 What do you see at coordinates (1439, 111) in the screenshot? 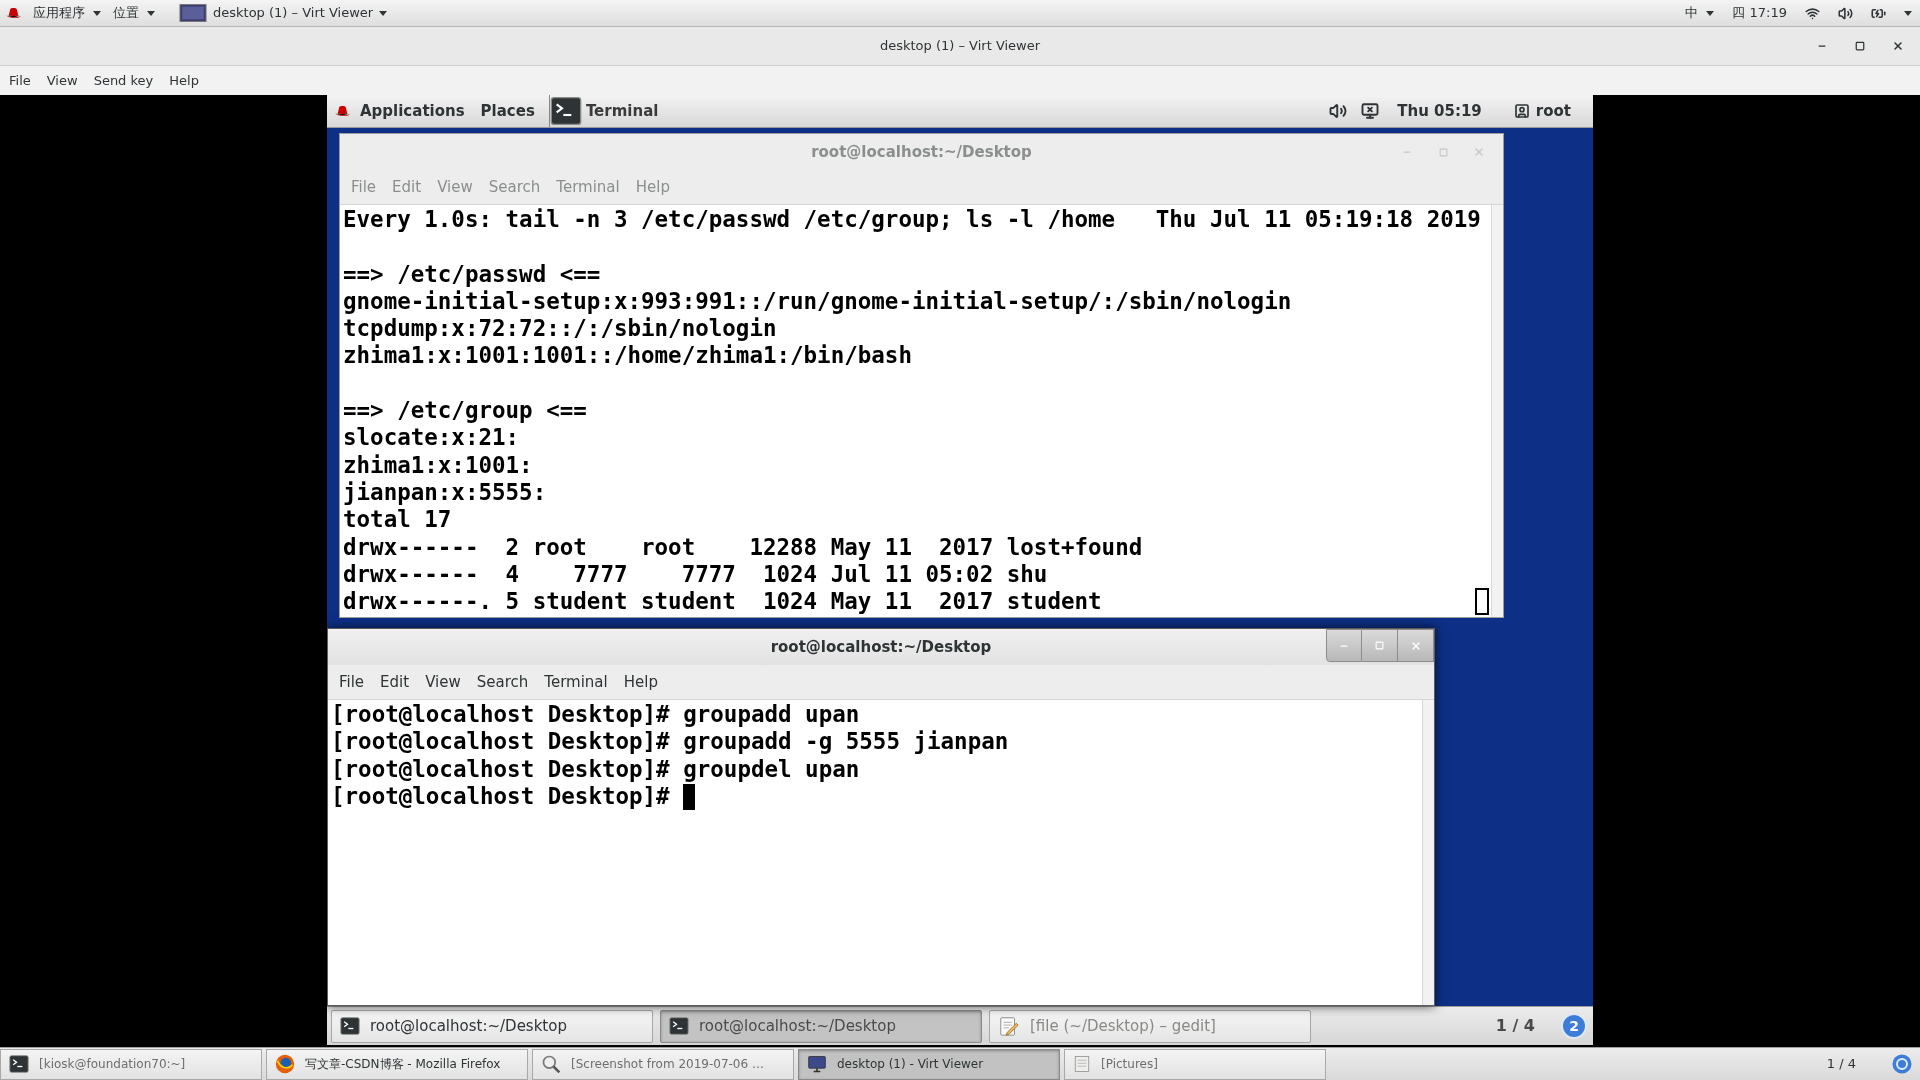
I see `clock: Thu 05:19` at bounding box center [1439, 111].